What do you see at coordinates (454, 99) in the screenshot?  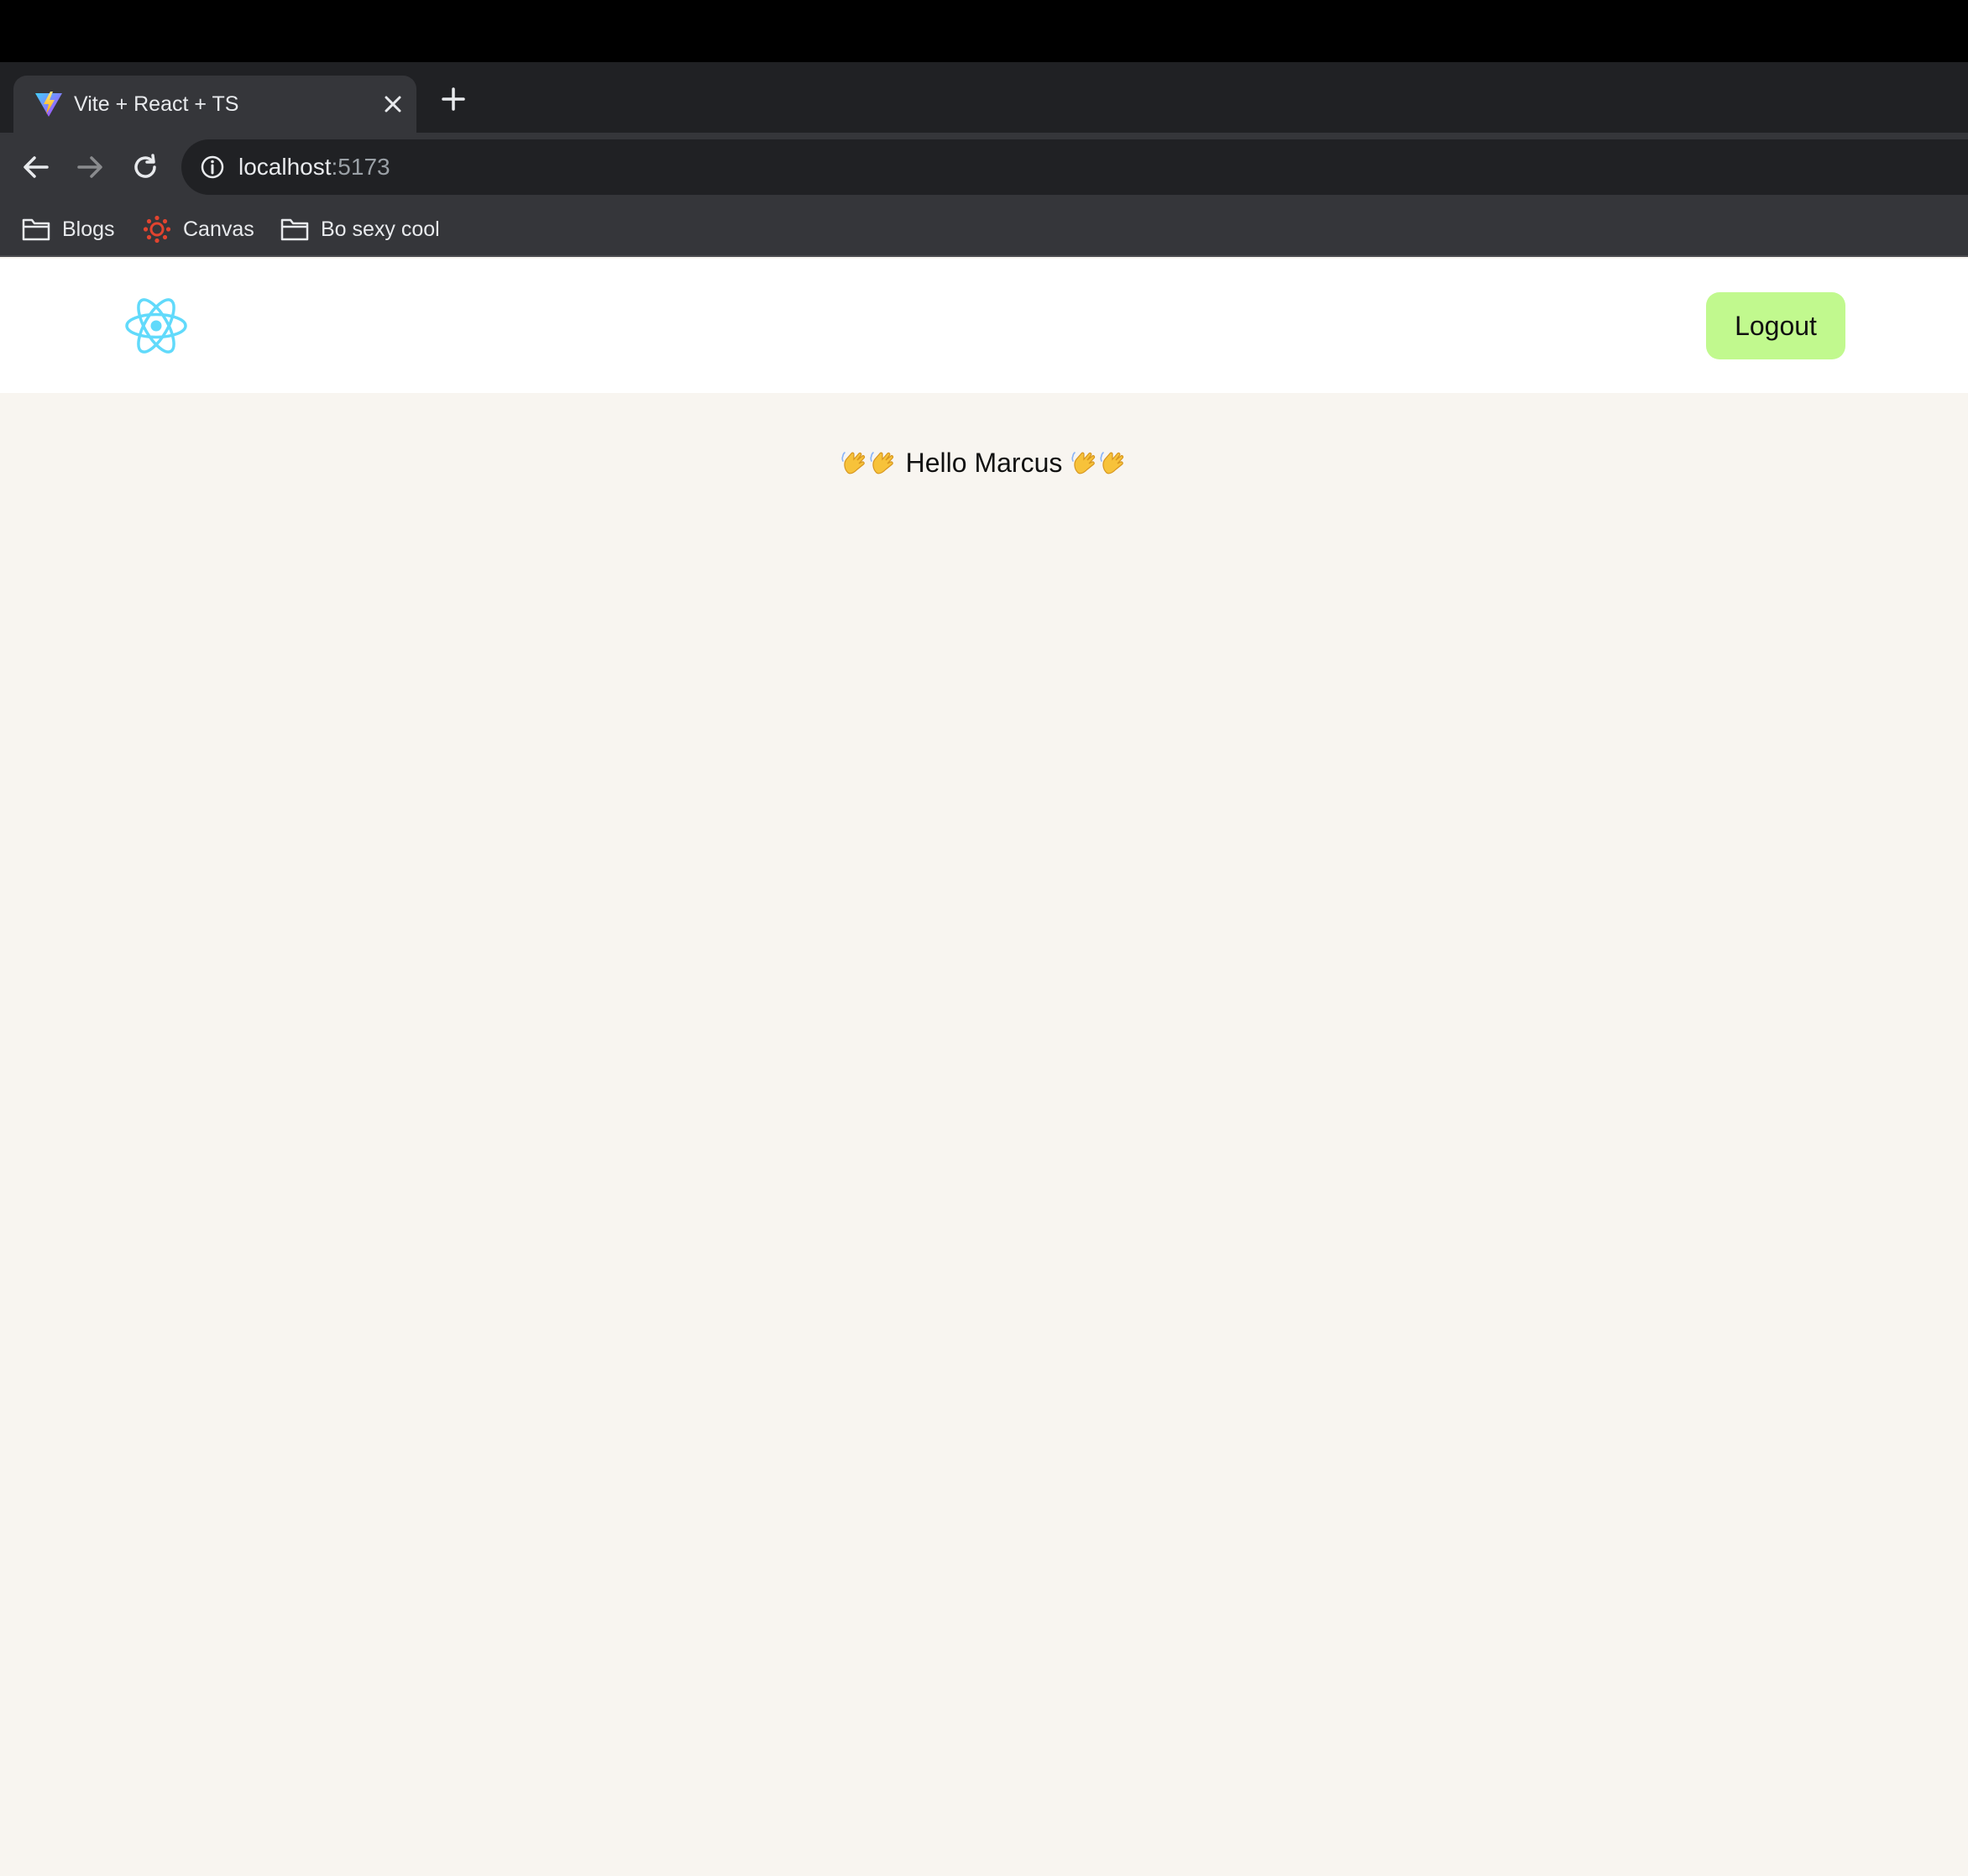 I see `new-tab-icon` at bounding box center [454, 99].